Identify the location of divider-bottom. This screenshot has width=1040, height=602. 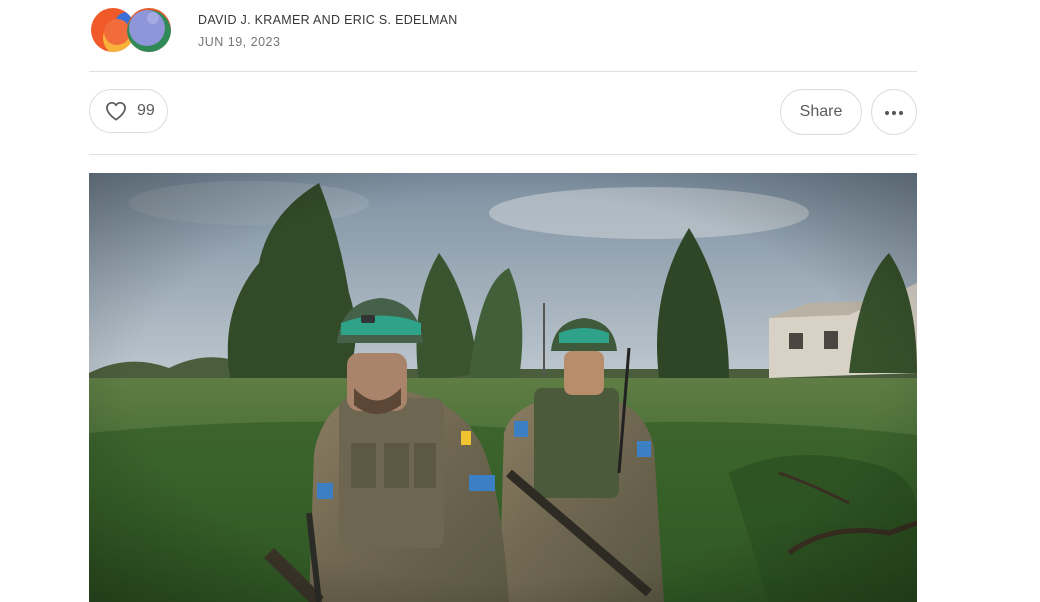
(503, 154).